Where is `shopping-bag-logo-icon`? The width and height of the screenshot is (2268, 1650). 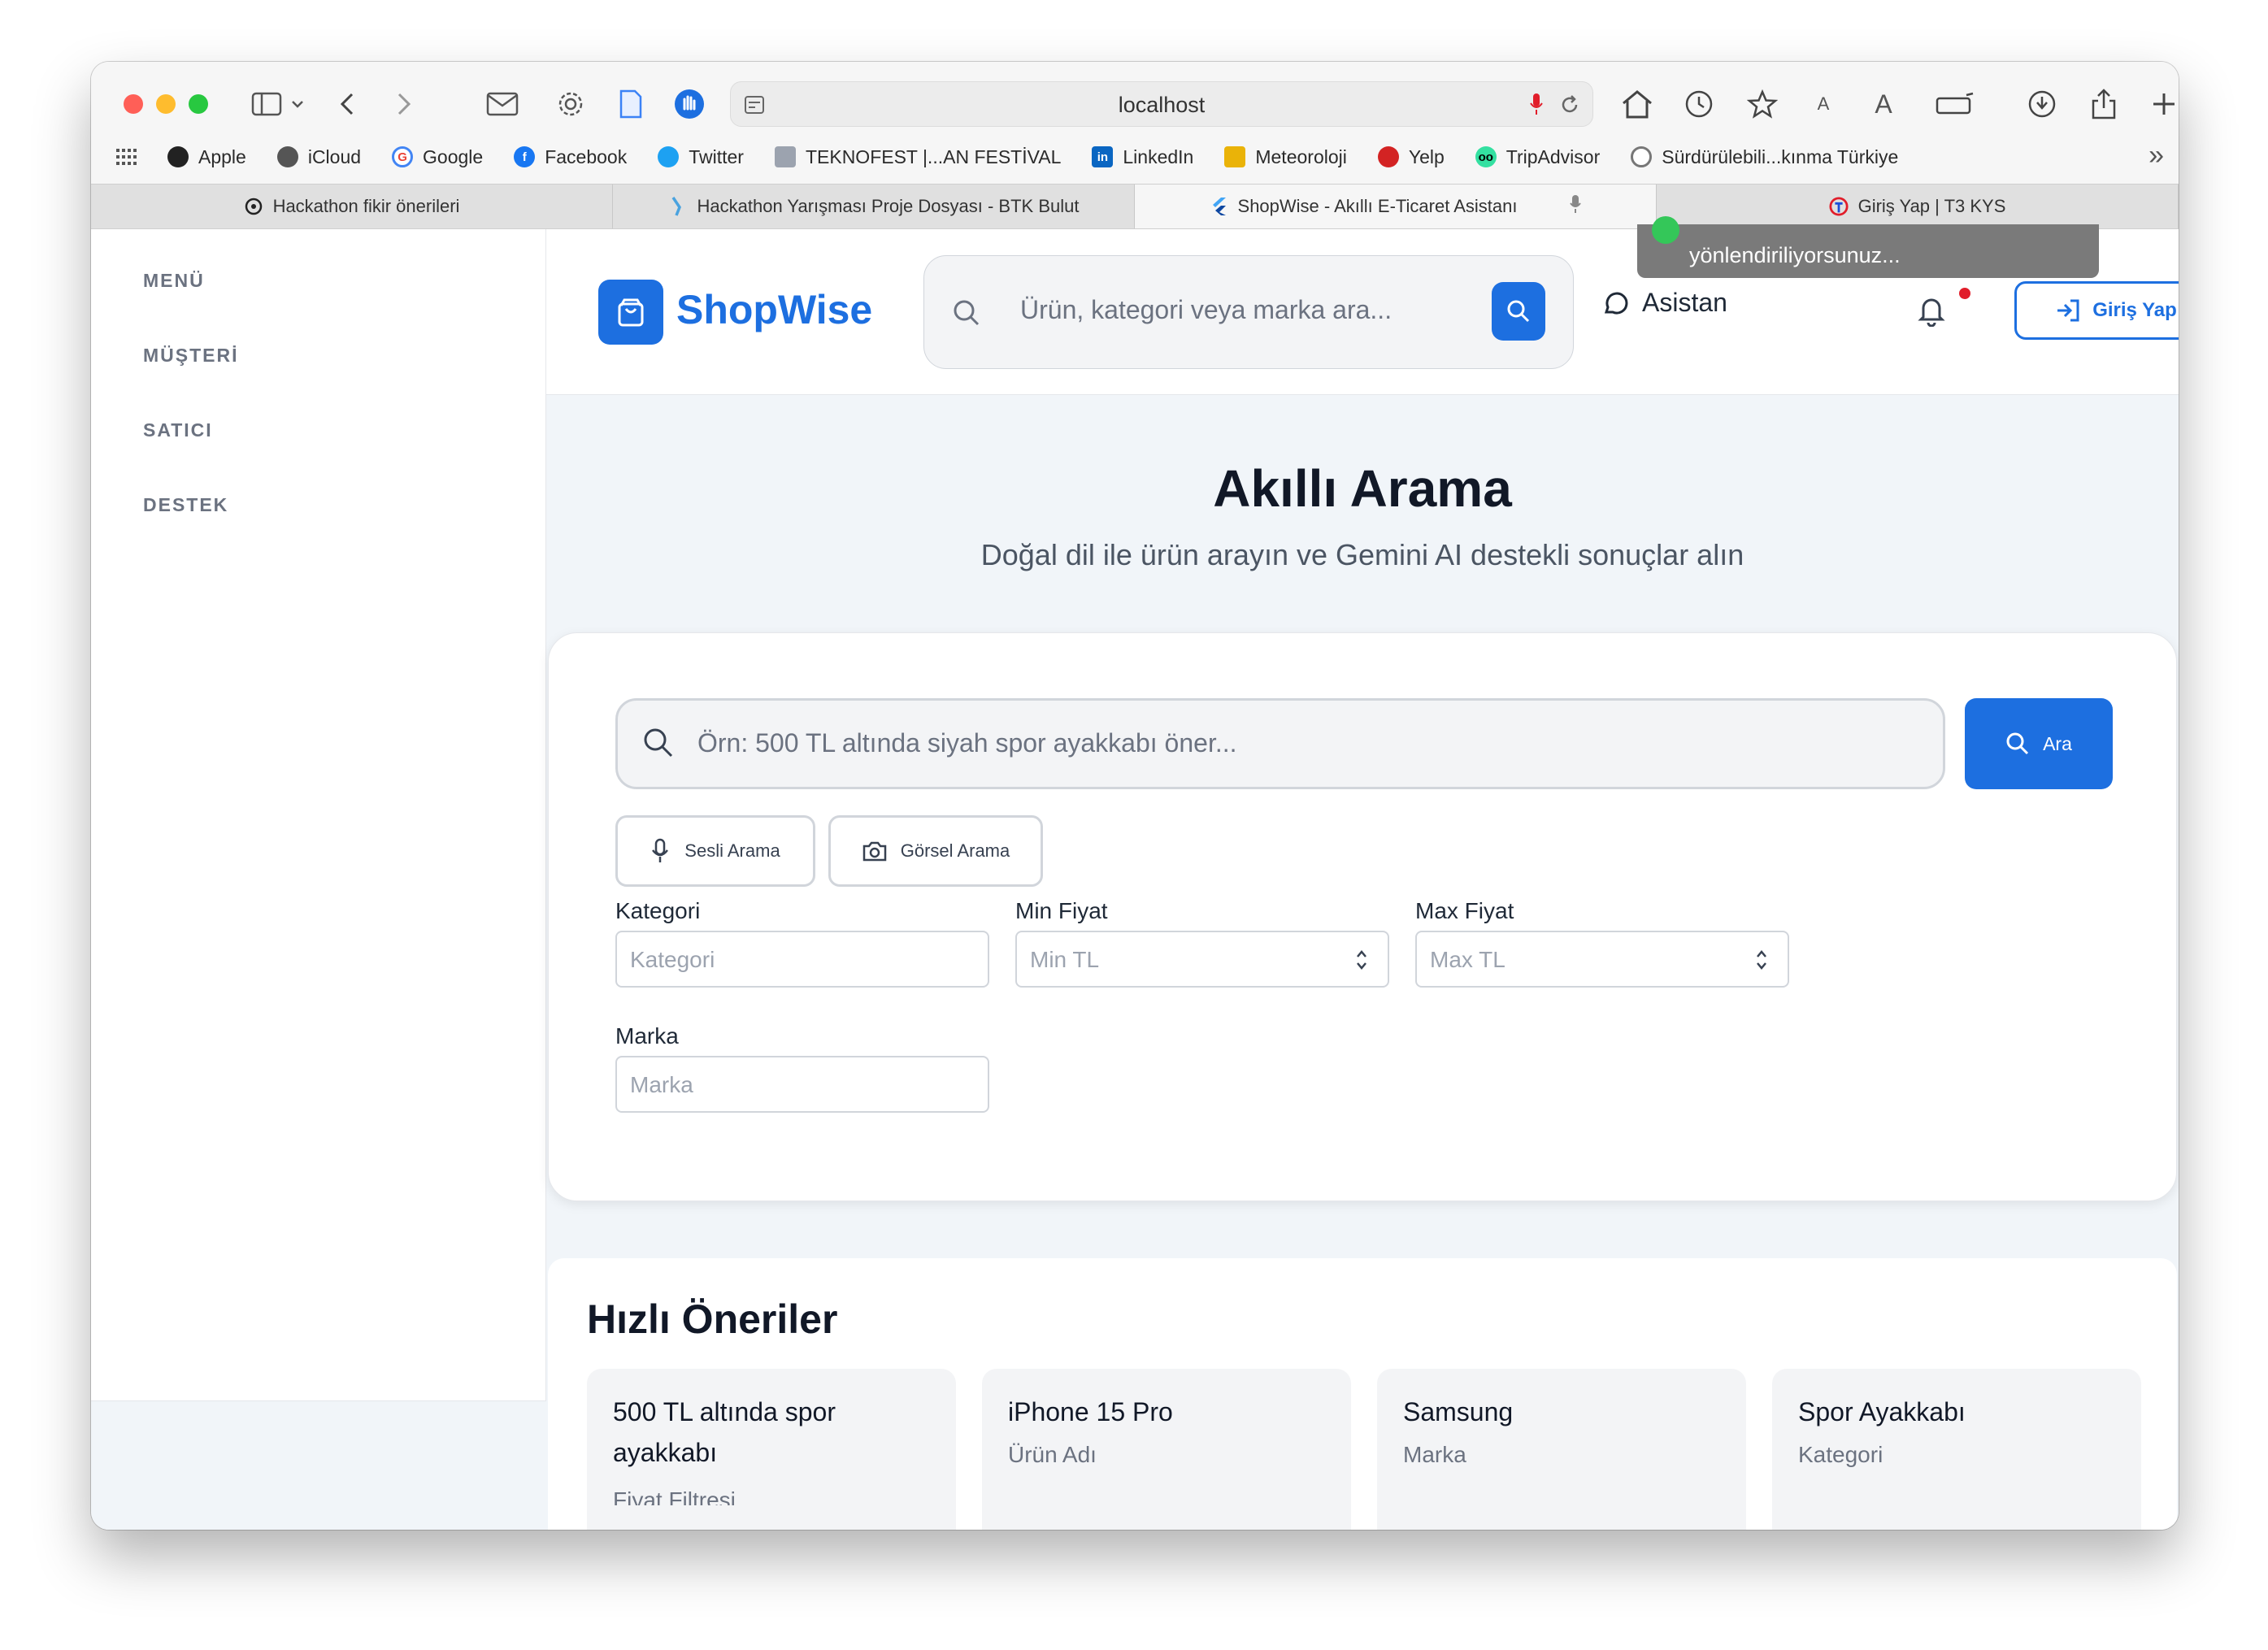
shopping-bag-logo-icon is located at coordinates (630, 312).